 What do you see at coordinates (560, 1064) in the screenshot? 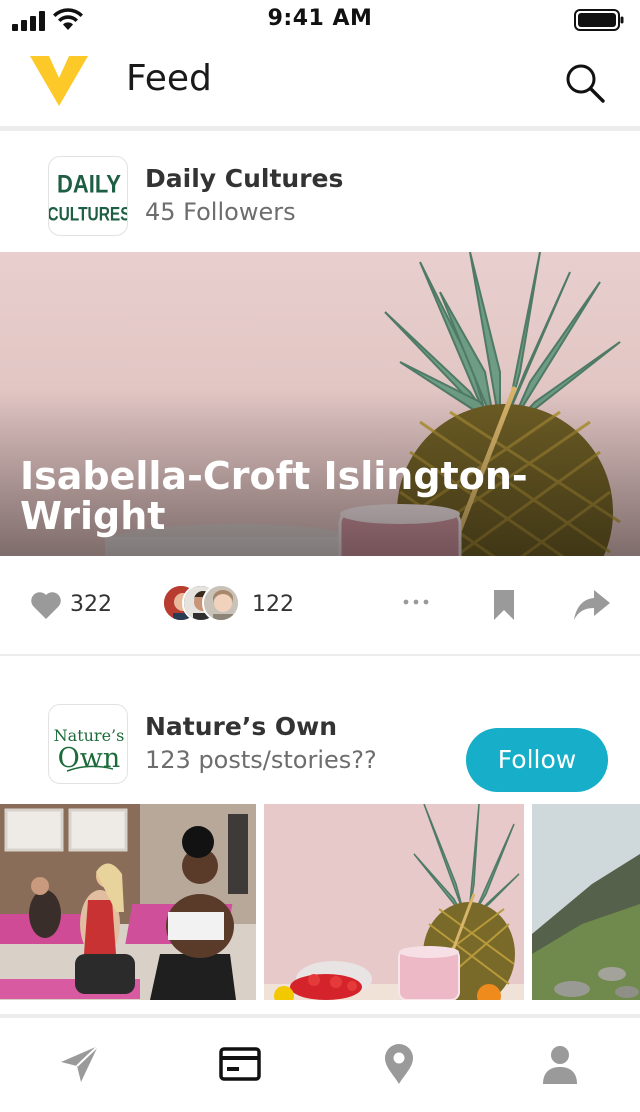
I see `profile-icon` at bounding box center [560, 1064].